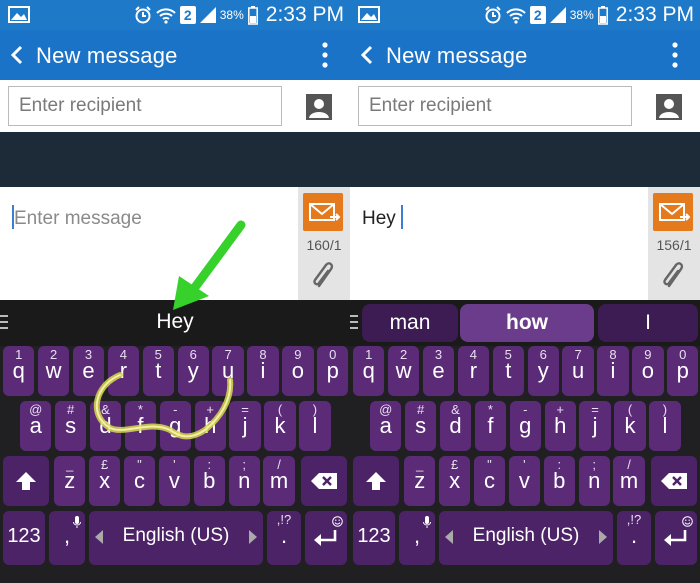  Describe the element at coordinates (166, 16) in the screenshot. I see `wifi-icon` at that location.